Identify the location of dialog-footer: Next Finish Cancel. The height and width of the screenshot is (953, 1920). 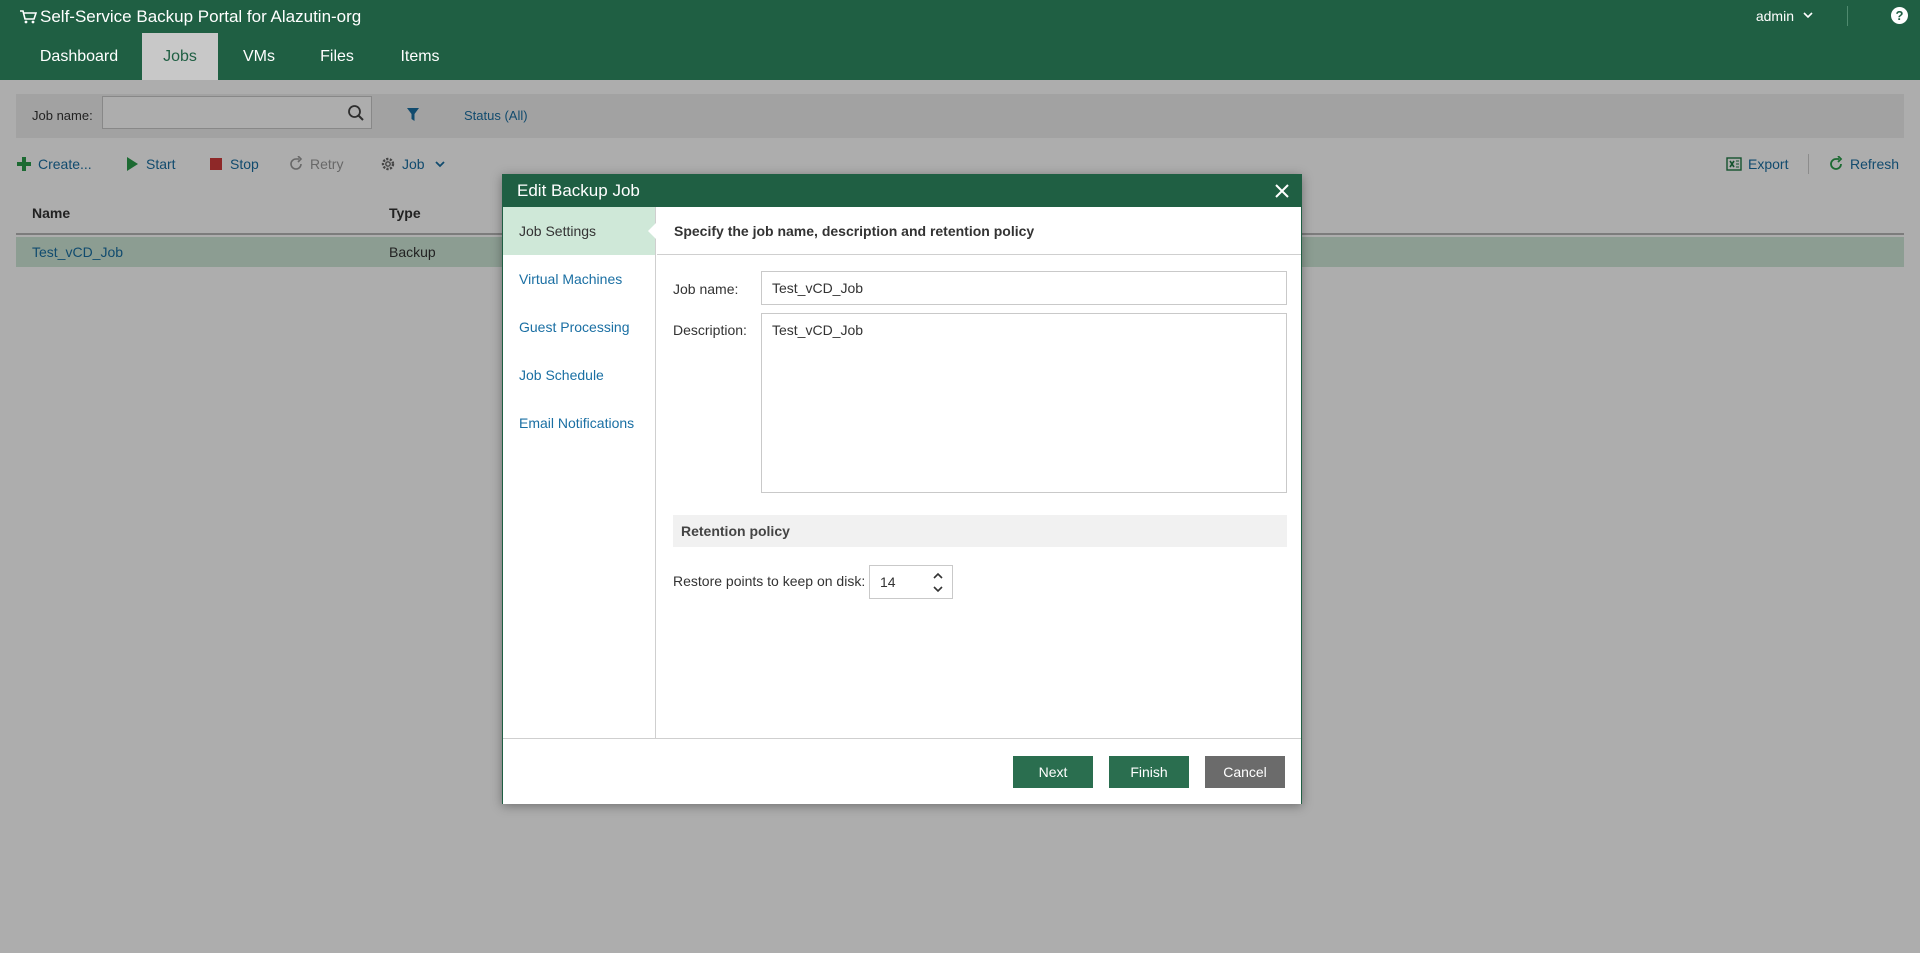
(902, 771).